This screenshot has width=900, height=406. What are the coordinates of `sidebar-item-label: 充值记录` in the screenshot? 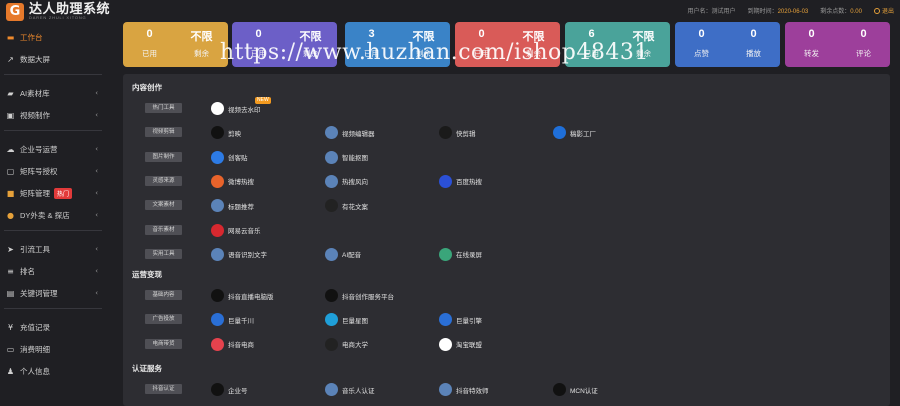 It's located at (35, 327).